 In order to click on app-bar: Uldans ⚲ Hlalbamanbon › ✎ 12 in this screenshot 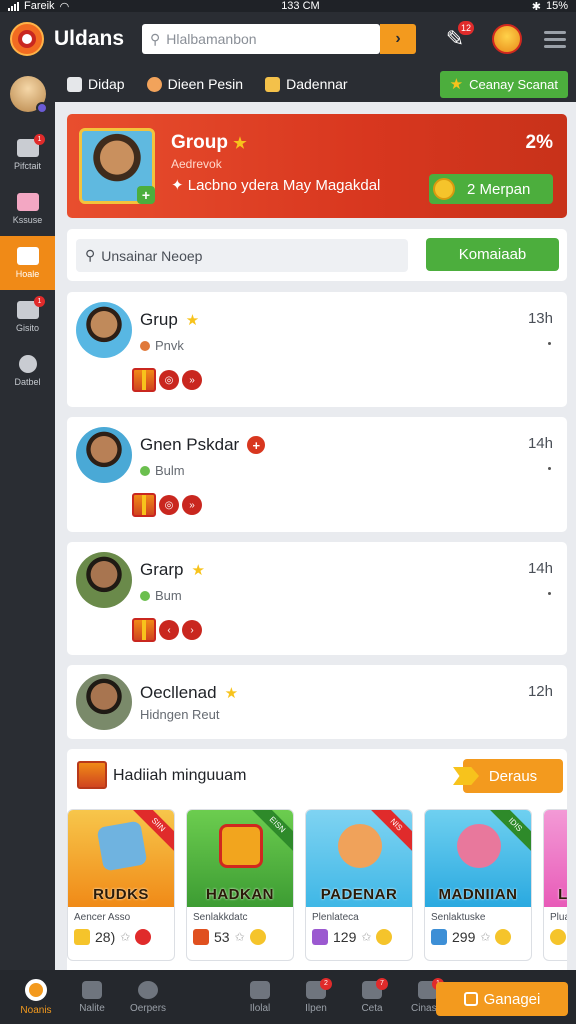, I will do `click(288, 39)`.